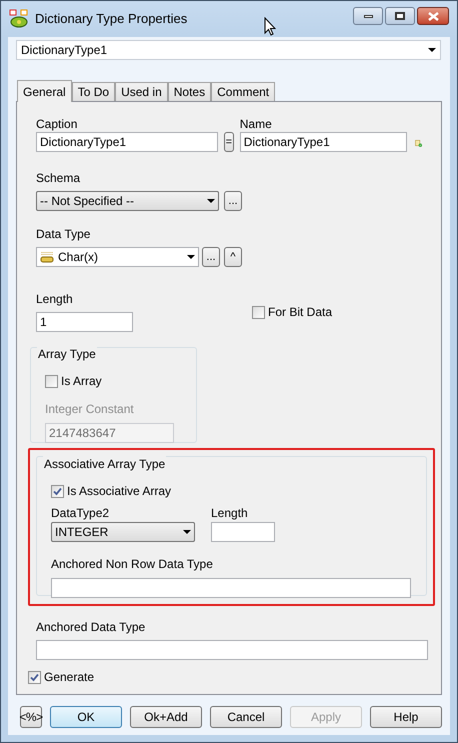 The width and height of the screenshot is (458, 743). What do you see at coordinates (44, 91) in the screenshot?
I see `tab: General` at bounding box center [44, 91].